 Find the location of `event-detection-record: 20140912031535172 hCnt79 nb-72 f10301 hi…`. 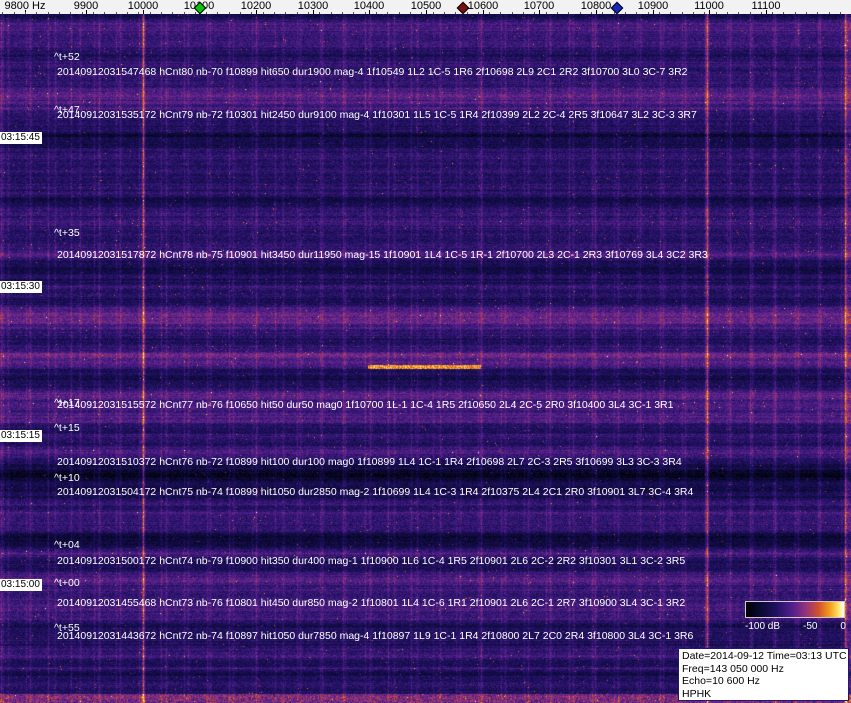

event-detection-record: 20140912031535172 hCnt79 nb-72 f10301 hi… is located at coordinates (377, 115).